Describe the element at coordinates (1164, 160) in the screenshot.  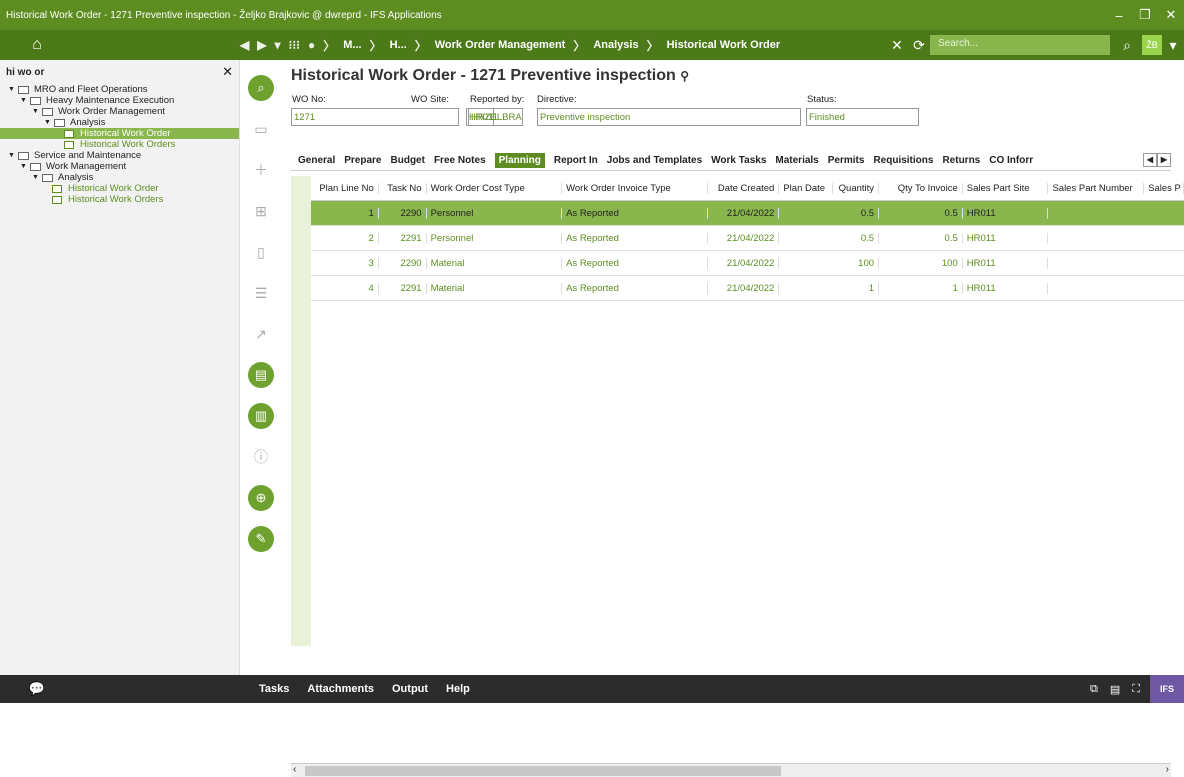
I see `tab-next-icon: ▶` at that location.